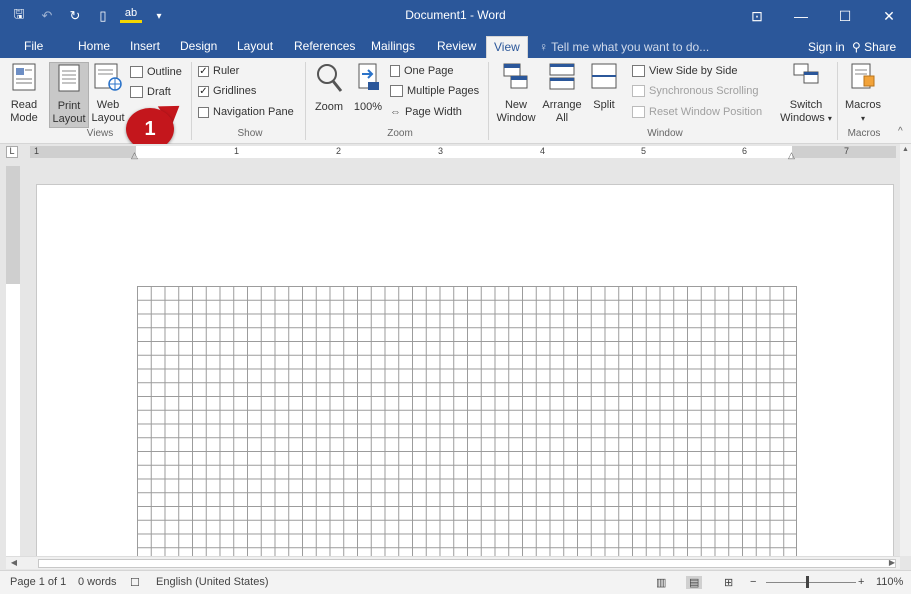 This screenshot has height=594, width=911. I want to click on tab-view: View, so click(507, 47).